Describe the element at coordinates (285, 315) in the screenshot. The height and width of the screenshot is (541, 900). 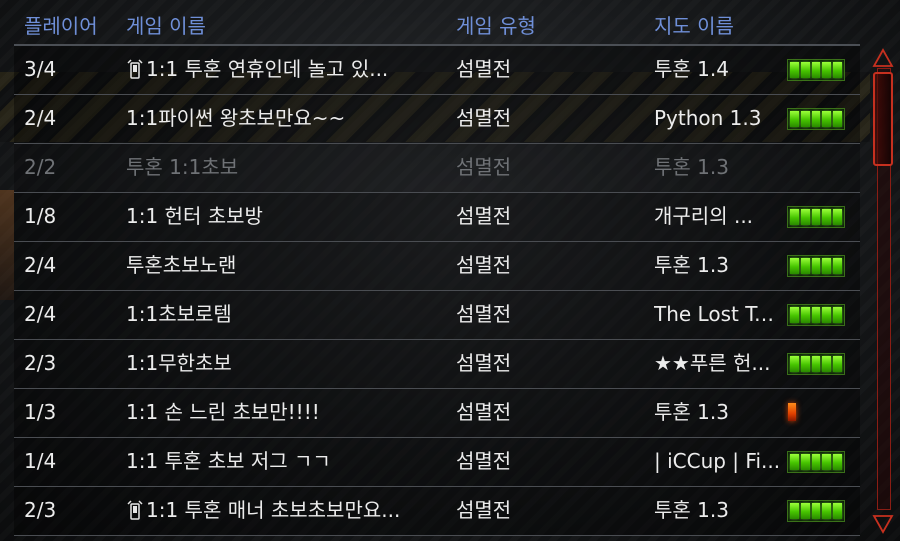
I see `game-name-cell: 1:1초보로템` at that location.